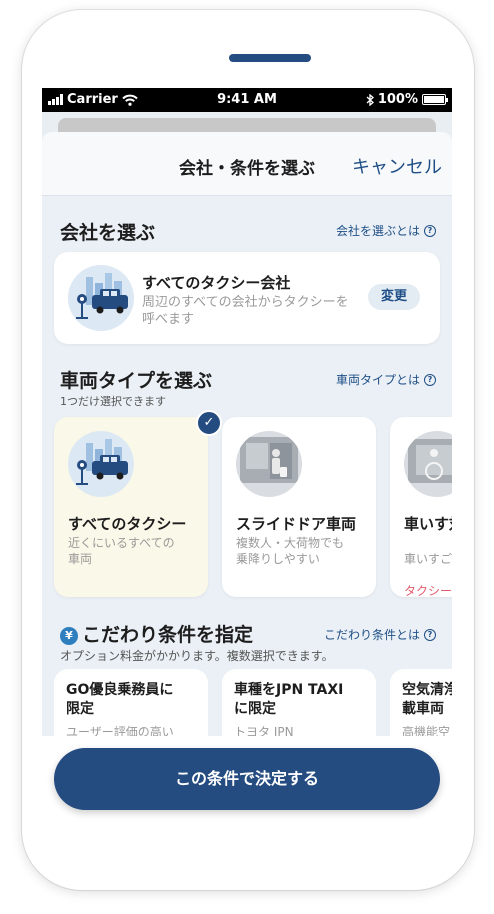  I want to click on option-card-air-purifier: 空気清浄 載車両 高機能空, so click(421, 702).